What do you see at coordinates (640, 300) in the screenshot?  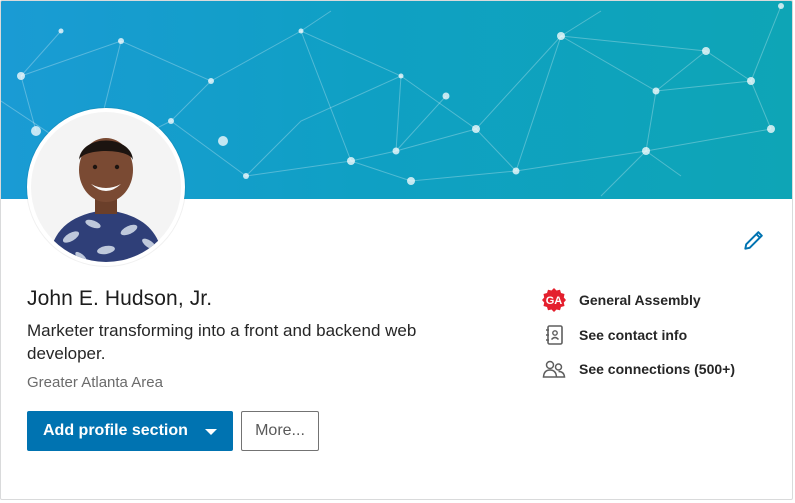 I see `sidebar-item-label: General Assembly` at bounding box center [640, 300].